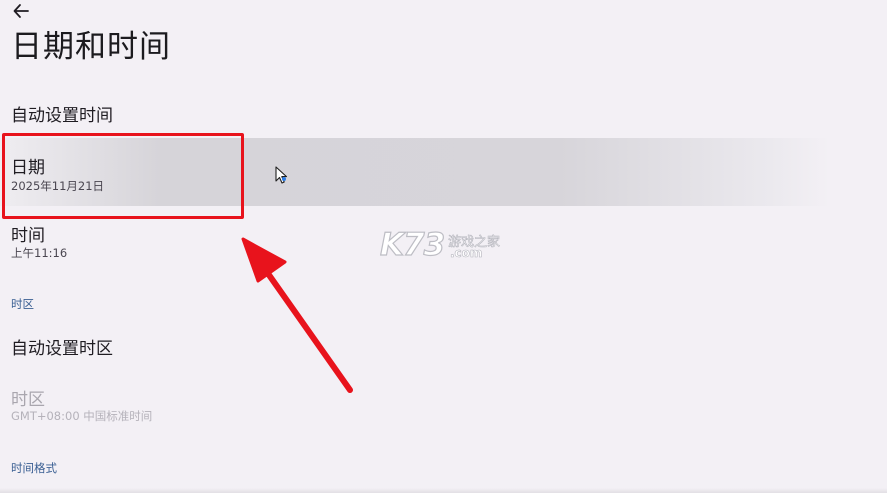 Image resolution: width=887 pixels, height=493 pixels. What do you see at coordinates (28, 400) in the screenshot?
I see `timezone-title: 时区` at bounding box center [28, 400].